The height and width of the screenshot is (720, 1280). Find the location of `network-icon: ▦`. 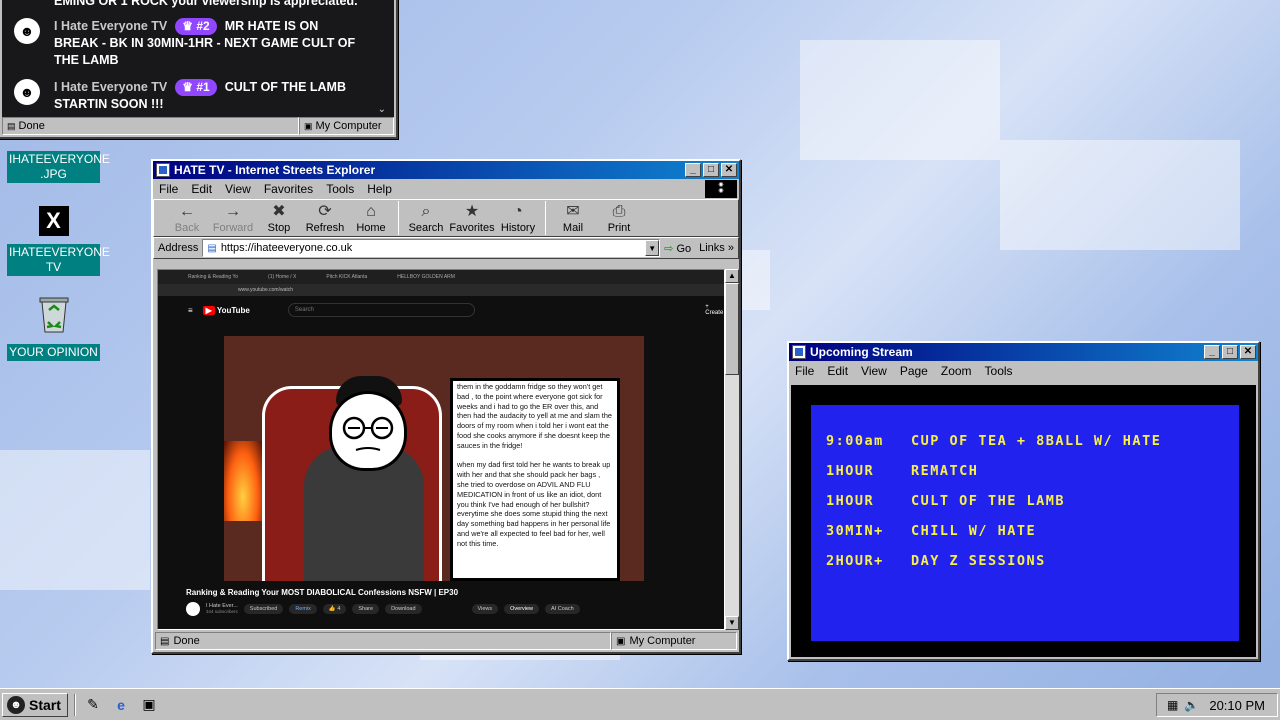

network-icon: ▦ is located at coordinates (1172, 705).